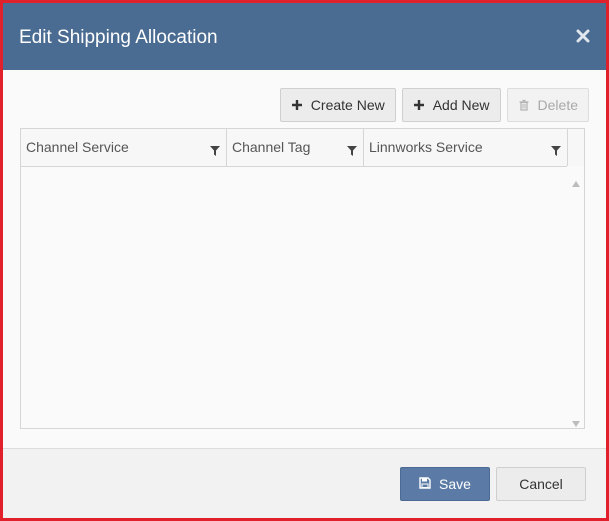 The height and width of the screenshot is (521, 609). Describe the element at coordinates (347, 105) in the screenshot. I see `create-new-label: Create New` at that location.